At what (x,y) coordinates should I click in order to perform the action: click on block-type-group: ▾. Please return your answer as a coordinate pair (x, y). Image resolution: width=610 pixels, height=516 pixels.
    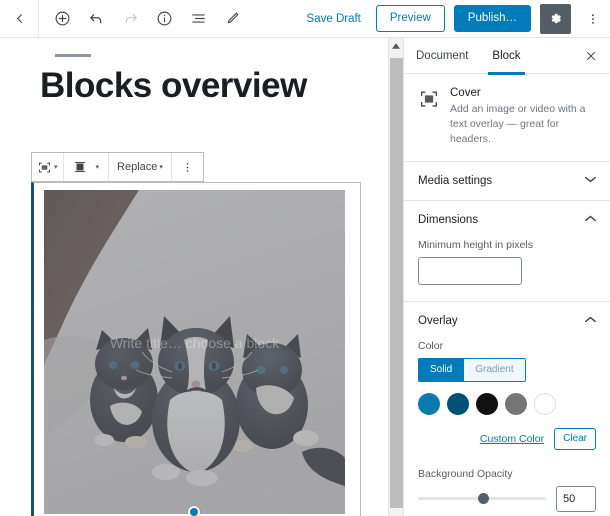
    Looking at the image, I should click on (48, 167).